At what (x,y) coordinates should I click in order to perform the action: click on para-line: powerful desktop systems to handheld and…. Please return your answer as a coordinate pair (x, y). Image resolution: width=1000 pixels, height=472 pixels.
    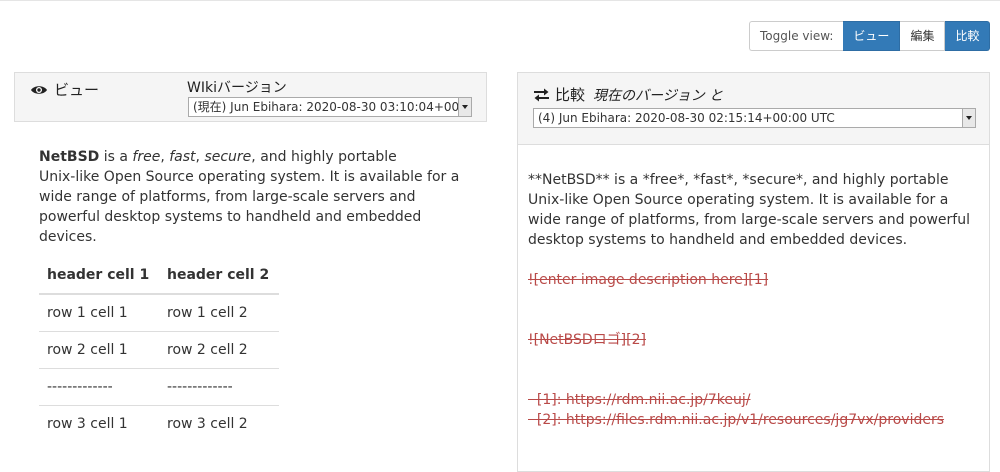
    Looking at the image, I should click on (230, 217).